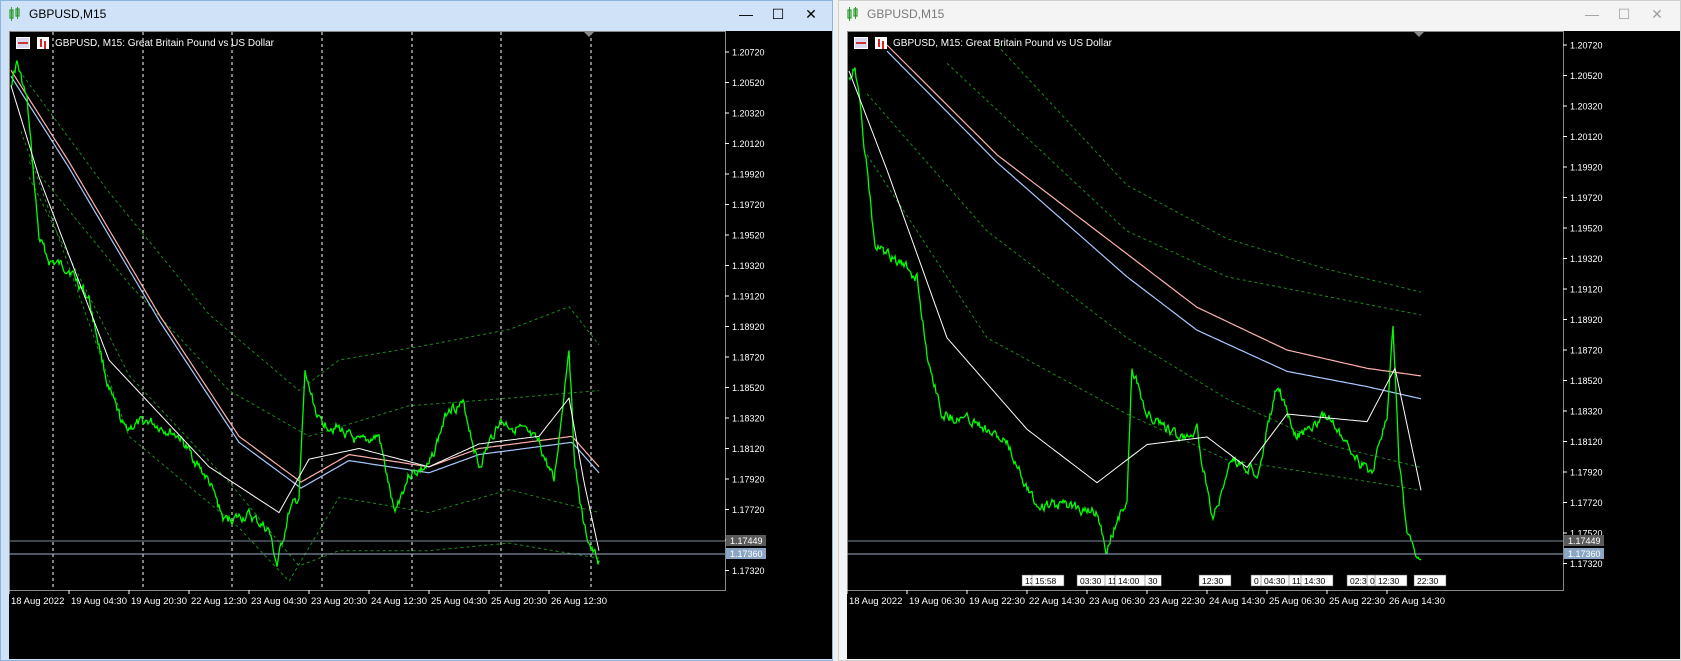 This screenshot has width=1681, height=661. I want to click on time-label: 22 Aug 14:30, so click(1057, 601).